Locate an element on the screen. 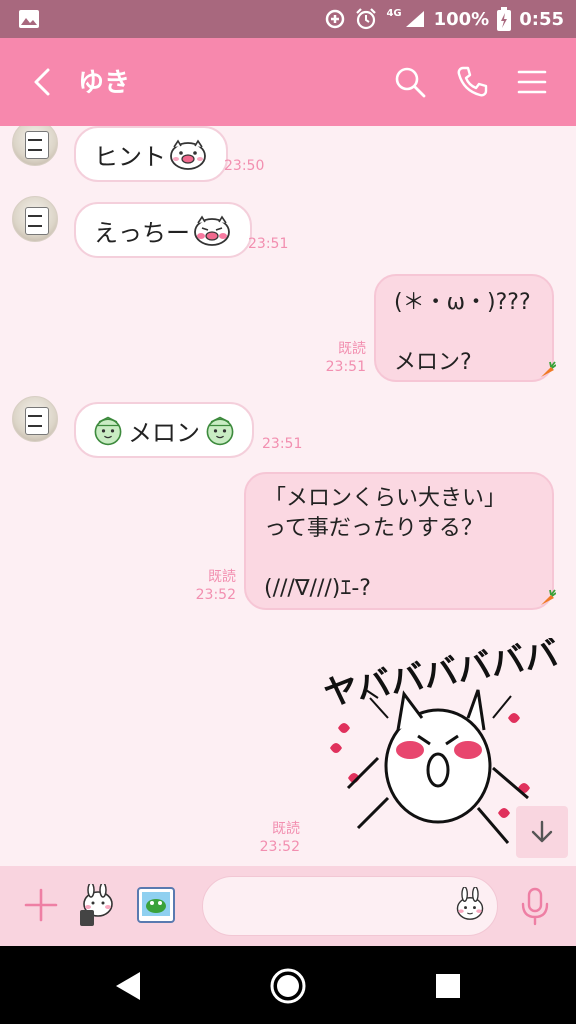 The image size is (576, 1024). message-text: メロン is located at coordinates (164, 432).